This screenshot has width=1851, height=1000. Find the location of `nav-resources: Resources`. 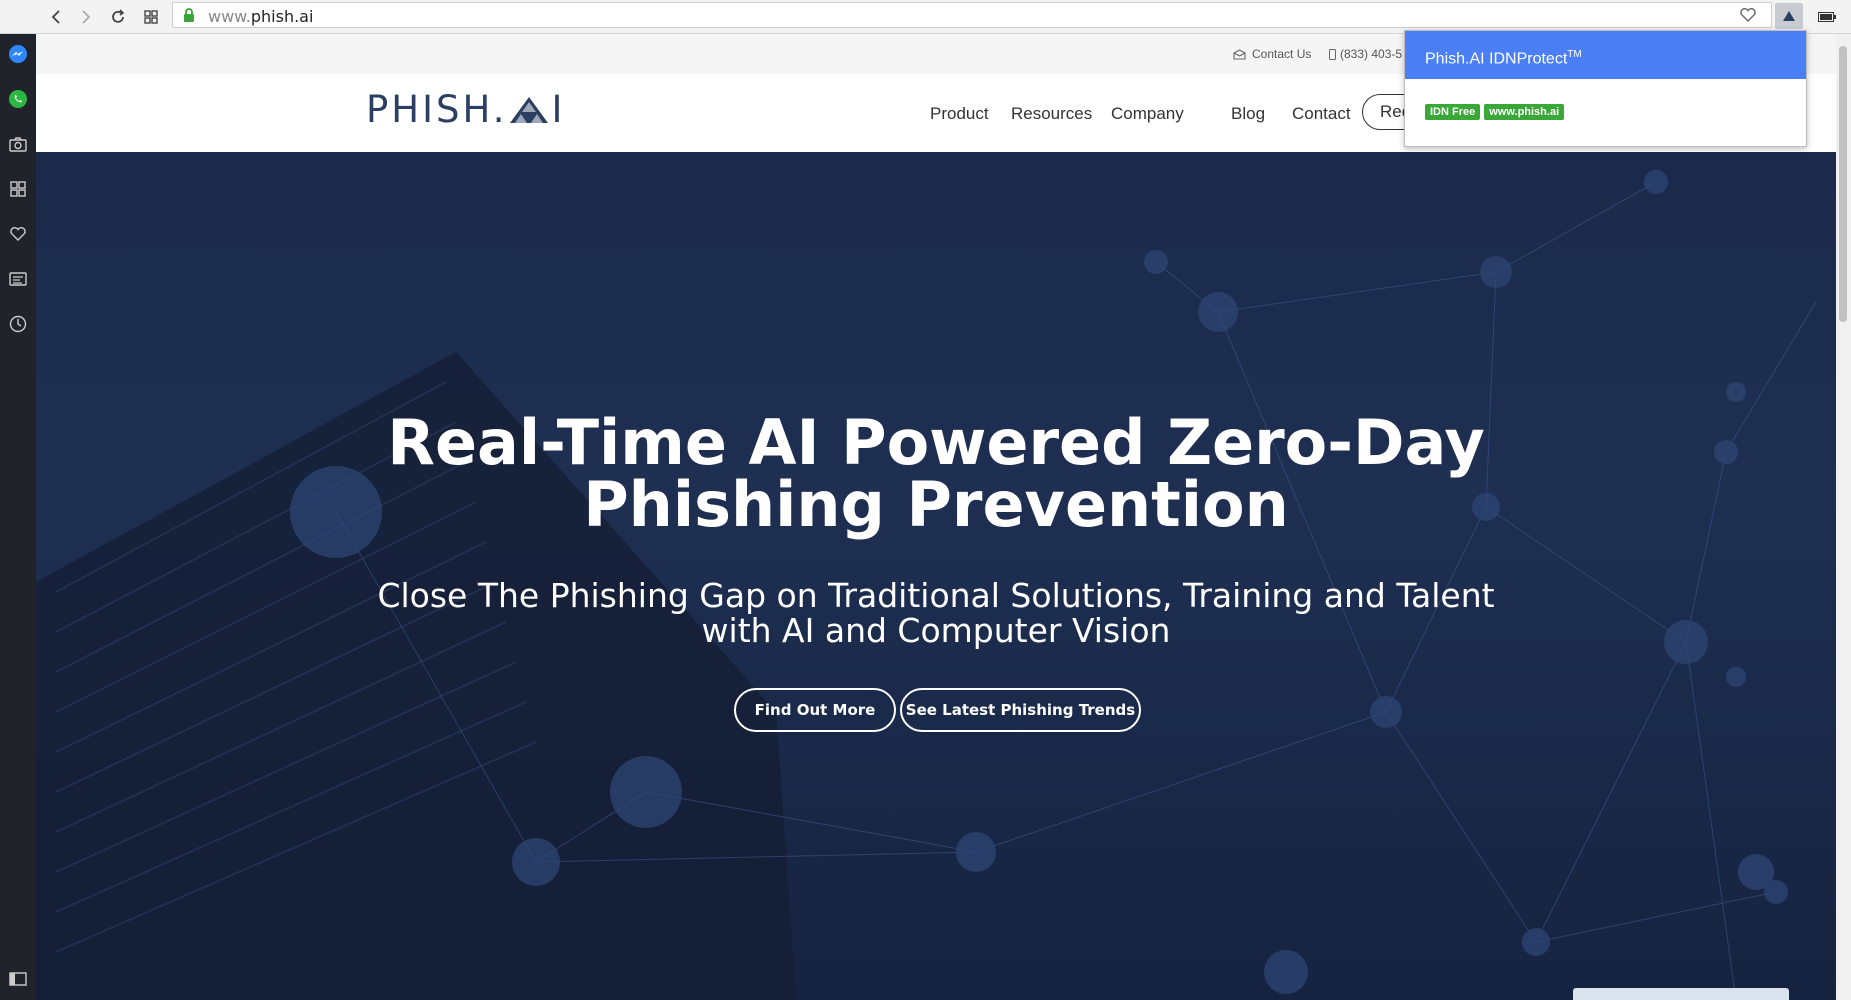

nav-resources: Resources is located at coordinates (1051, 114).